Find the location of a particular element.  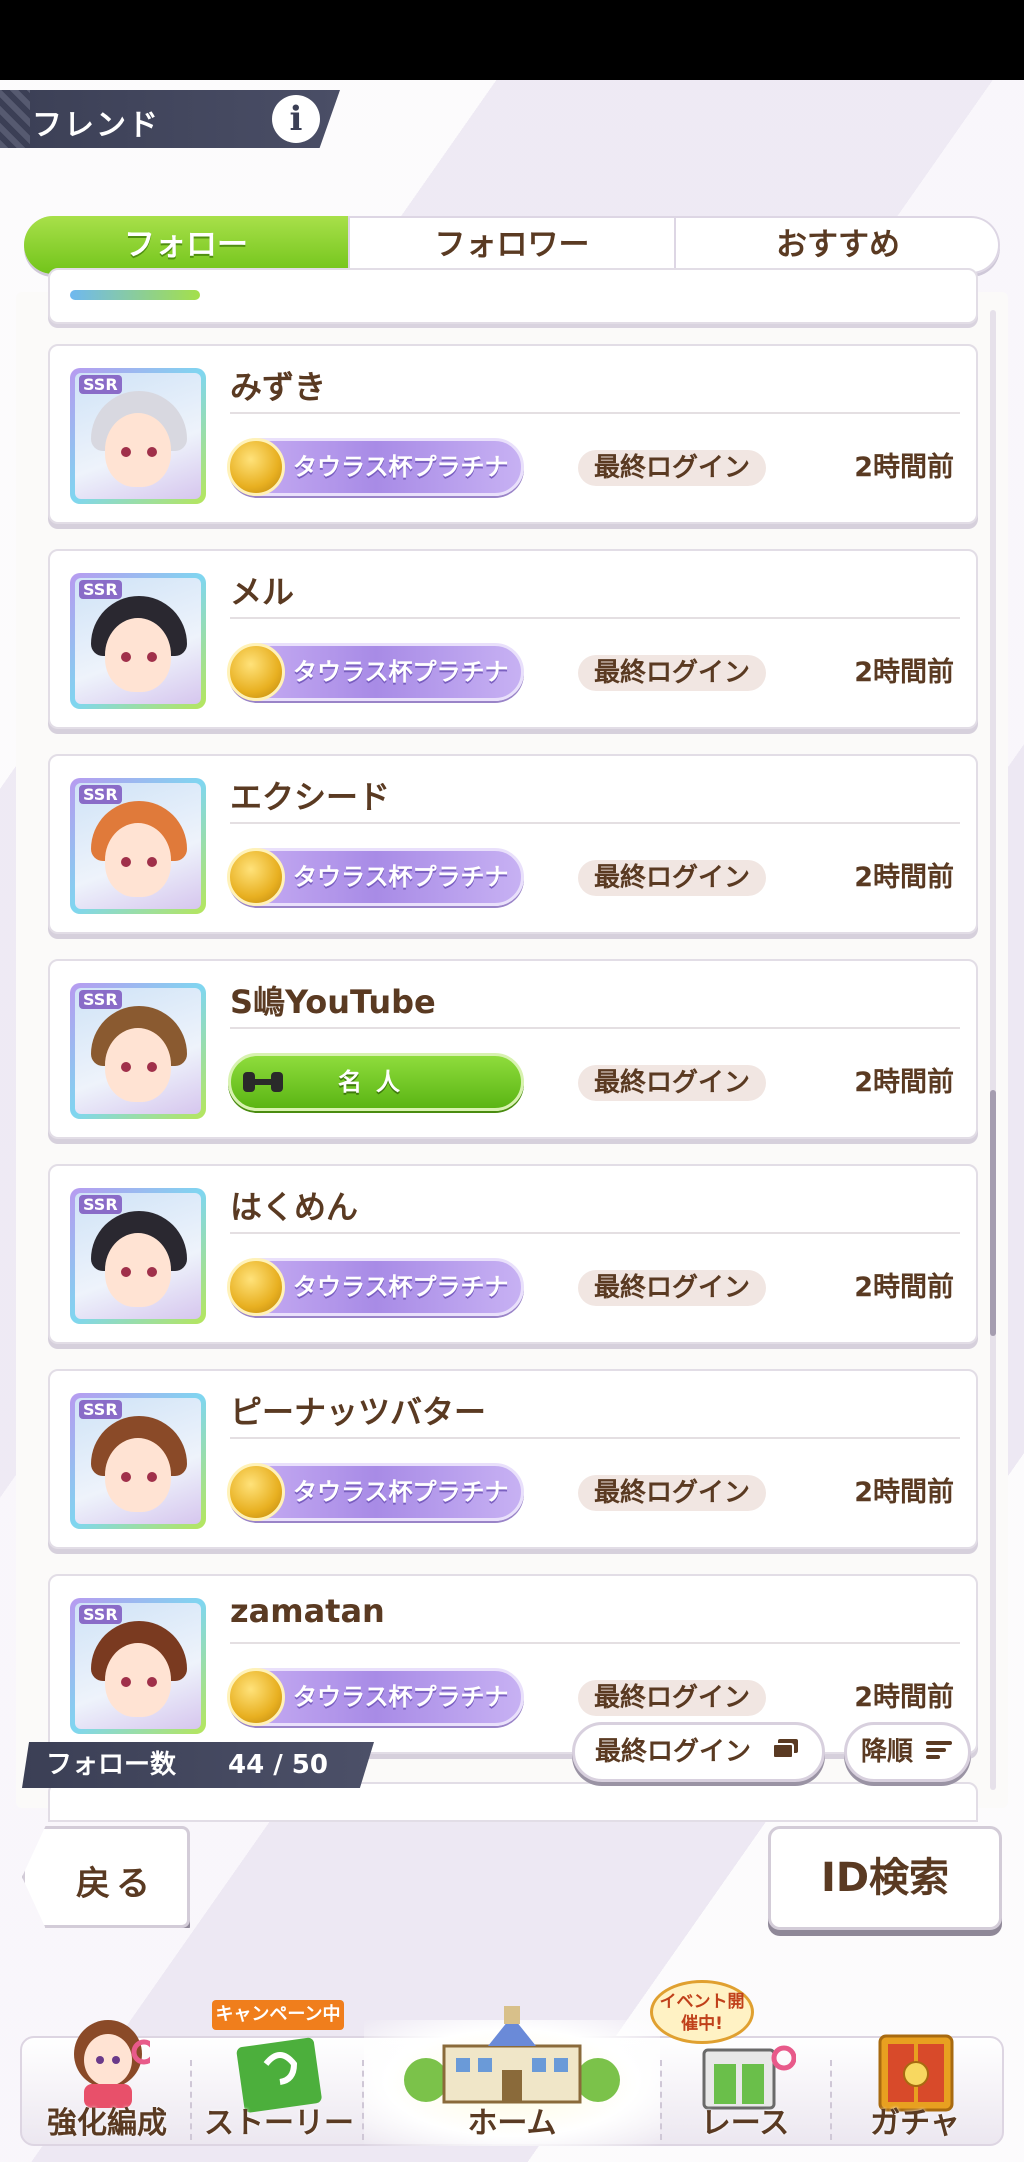

tab-followers: フォロワー is located at coordinates (513, 245).